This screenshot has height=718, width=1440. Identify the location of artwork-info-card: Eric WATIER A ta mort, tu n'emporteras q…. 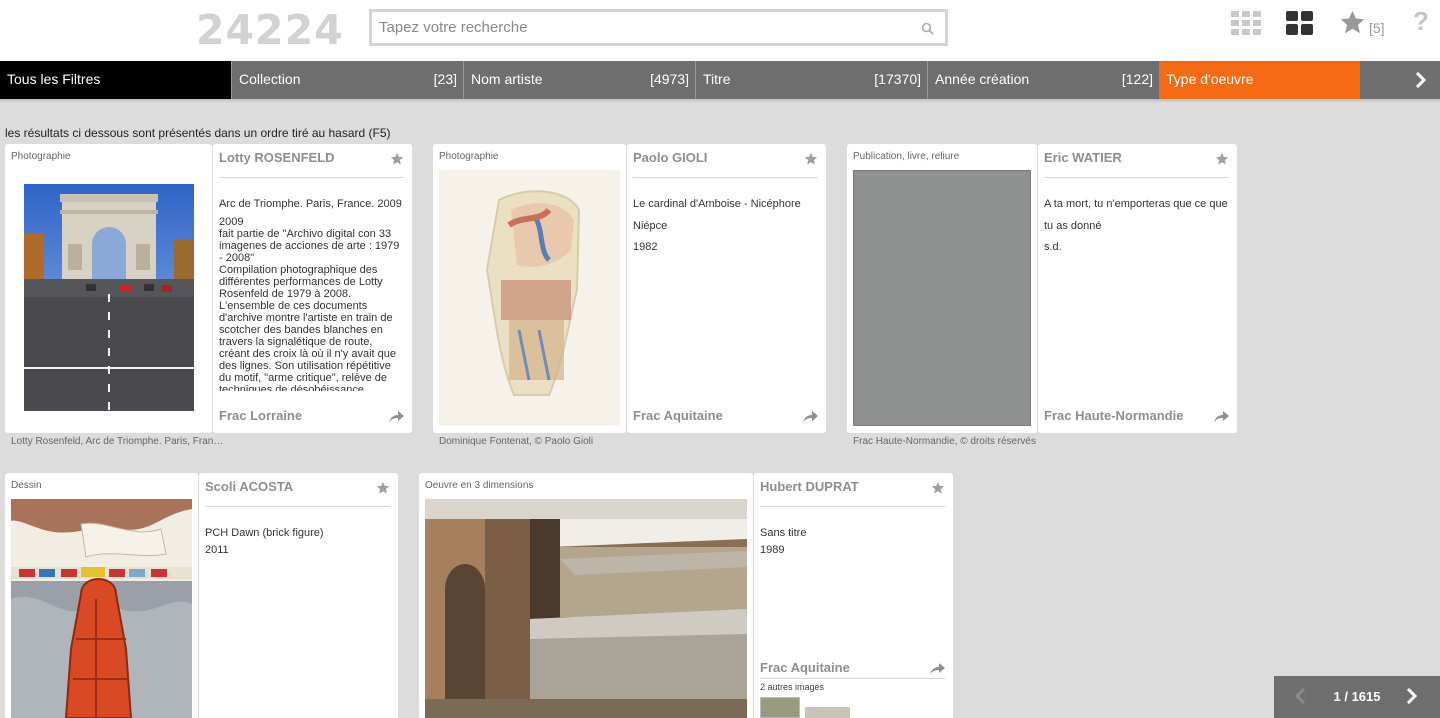
(1137, 288).